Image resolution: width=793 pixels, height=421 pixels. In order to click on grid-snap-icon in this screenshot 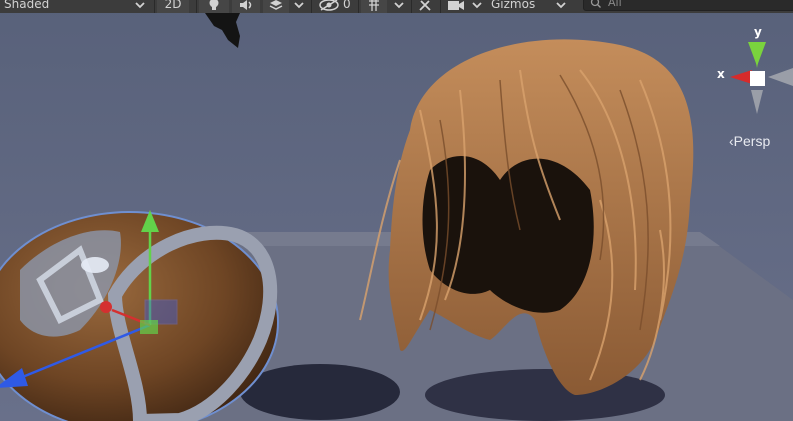, I will do `click(374, 6)`.